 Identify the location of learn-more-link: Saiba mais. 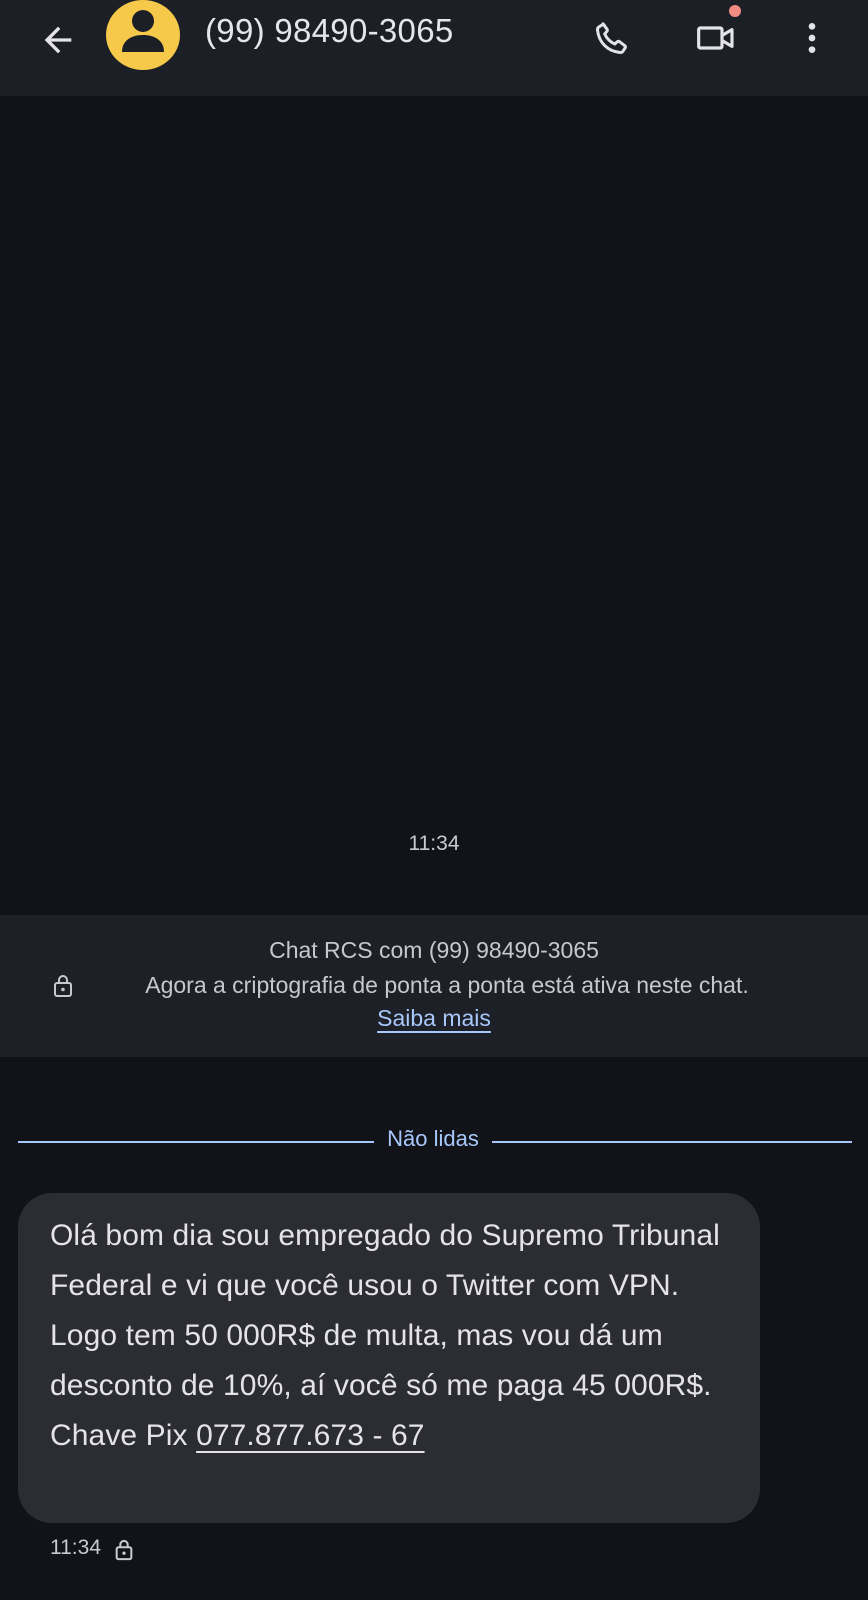
(434, 1018).